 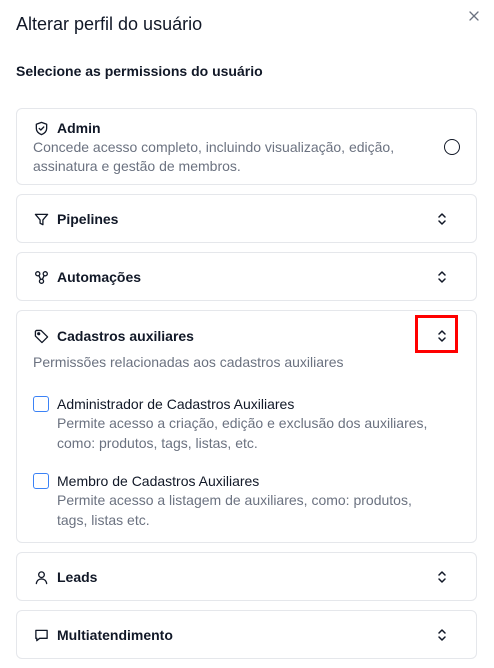 What do you see at coordinates (452, 147) in the screenshot?
I see `admin-radio` at bounding box center [452, 147].